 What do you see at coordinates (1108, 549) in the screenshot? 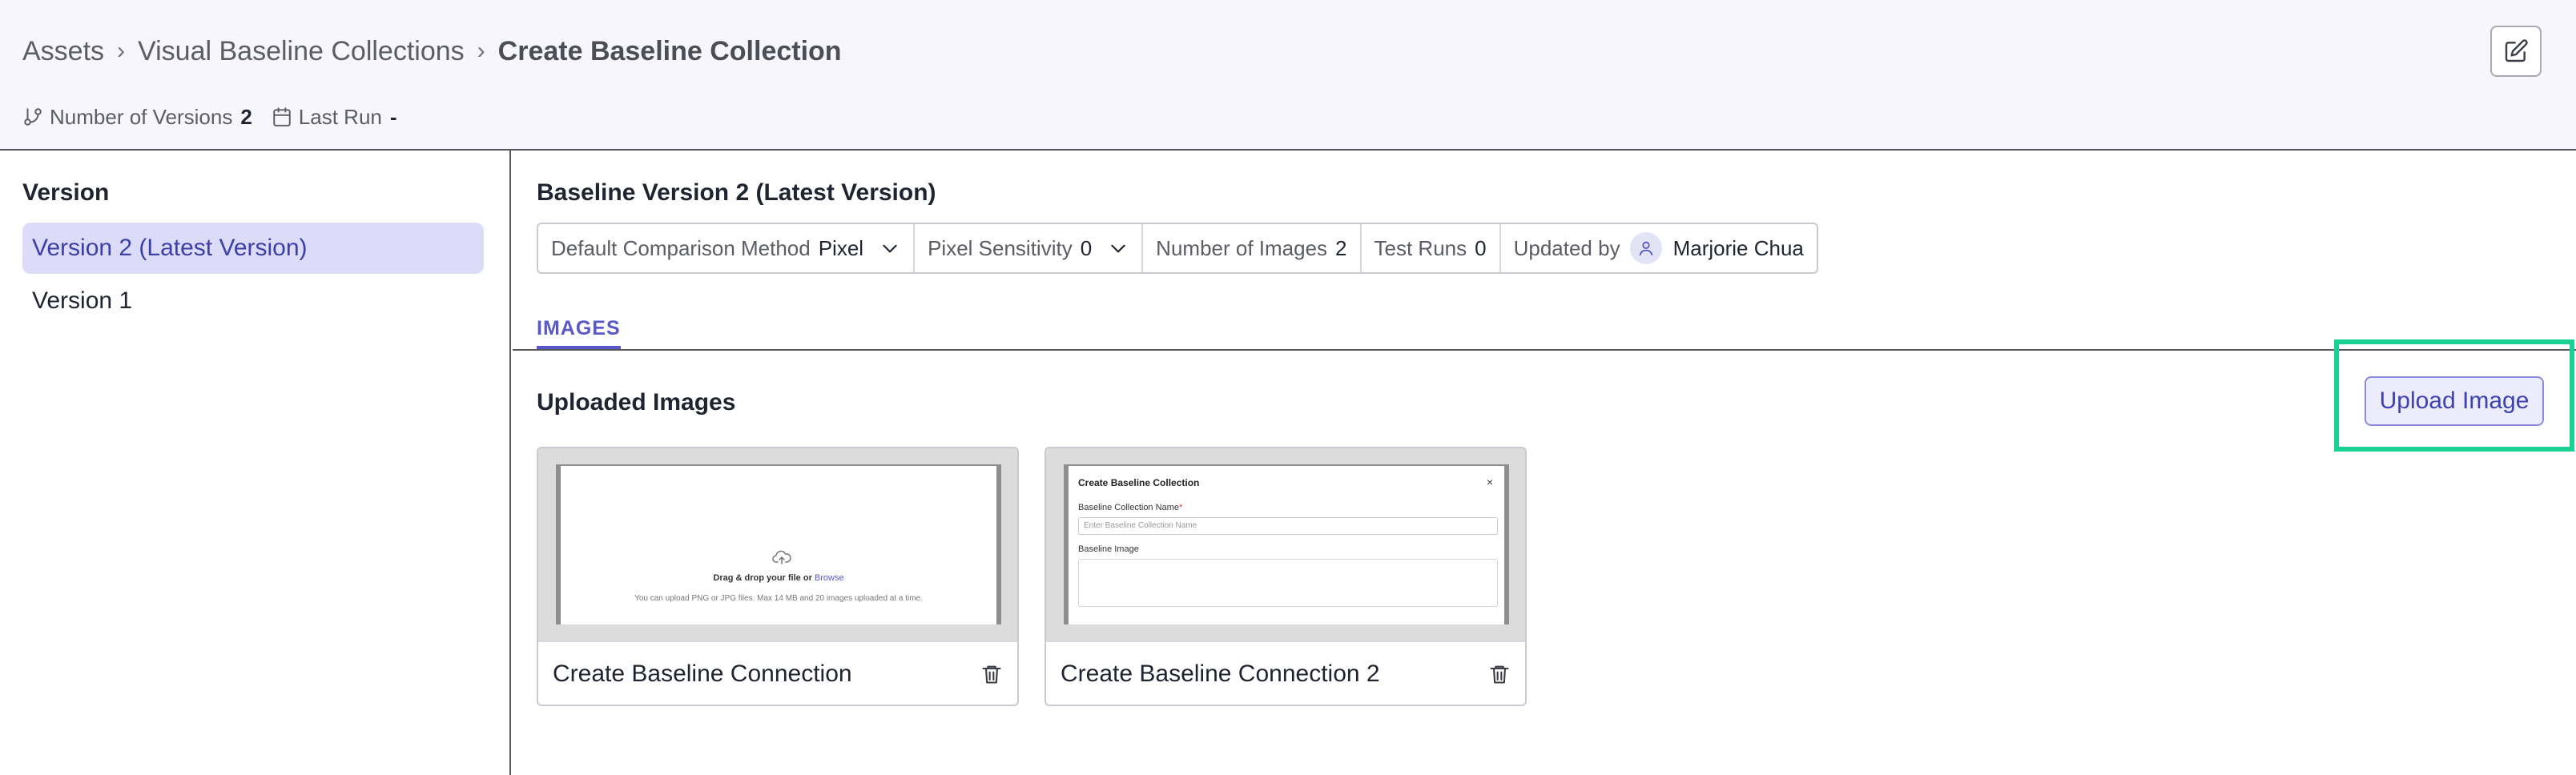
I see `thumb-image-label: Baseline Image` at bounding box center [1108, 549].